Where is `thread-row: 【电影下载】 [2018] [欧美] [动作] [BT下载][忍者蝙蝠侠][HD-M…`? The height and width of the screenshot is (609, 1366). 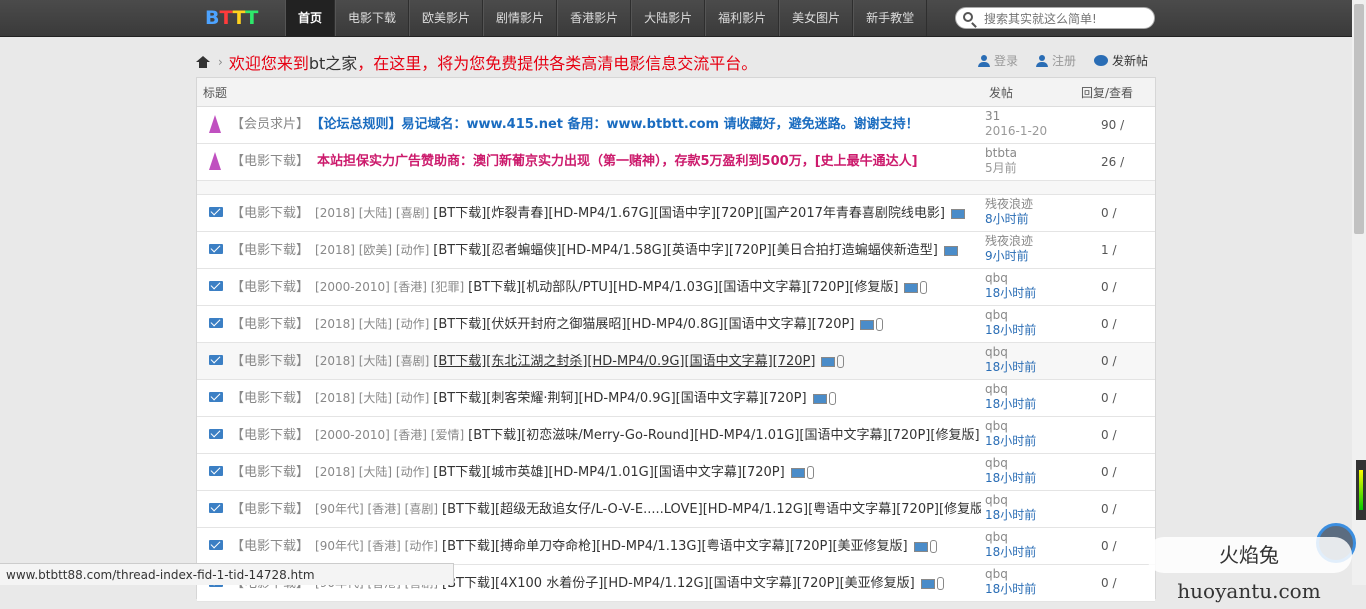 thread-row: 【电影下载】 [2018] [欧美] [动作] [BT下载][忍者蝙蝠侠][HD-M… is located at coordinates (676, 250).